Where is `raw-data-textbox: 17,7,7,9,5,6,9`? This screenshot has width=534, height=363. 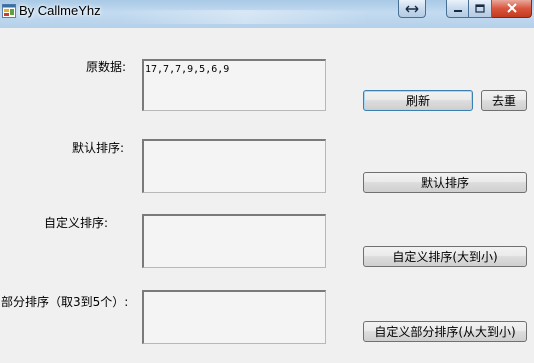
raw-data-textbox: 17,7,7,9,5,6,9 is located at coordinates (234, 85).